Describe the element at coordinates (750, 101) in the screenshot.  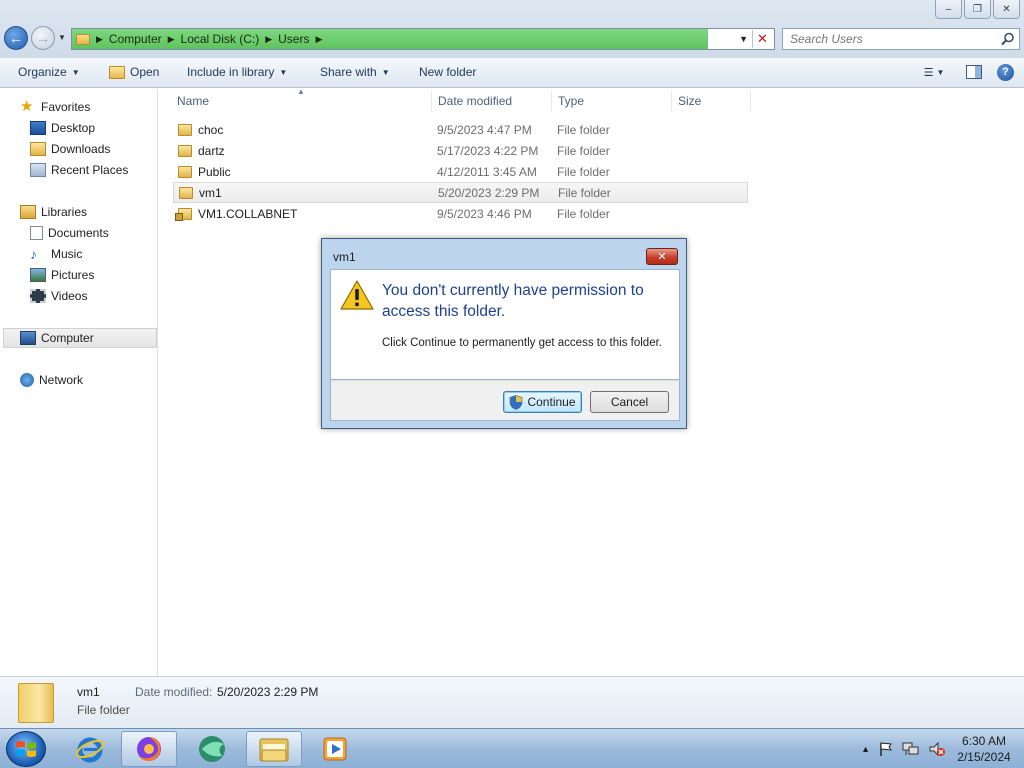
I see `column-divider` at that location.